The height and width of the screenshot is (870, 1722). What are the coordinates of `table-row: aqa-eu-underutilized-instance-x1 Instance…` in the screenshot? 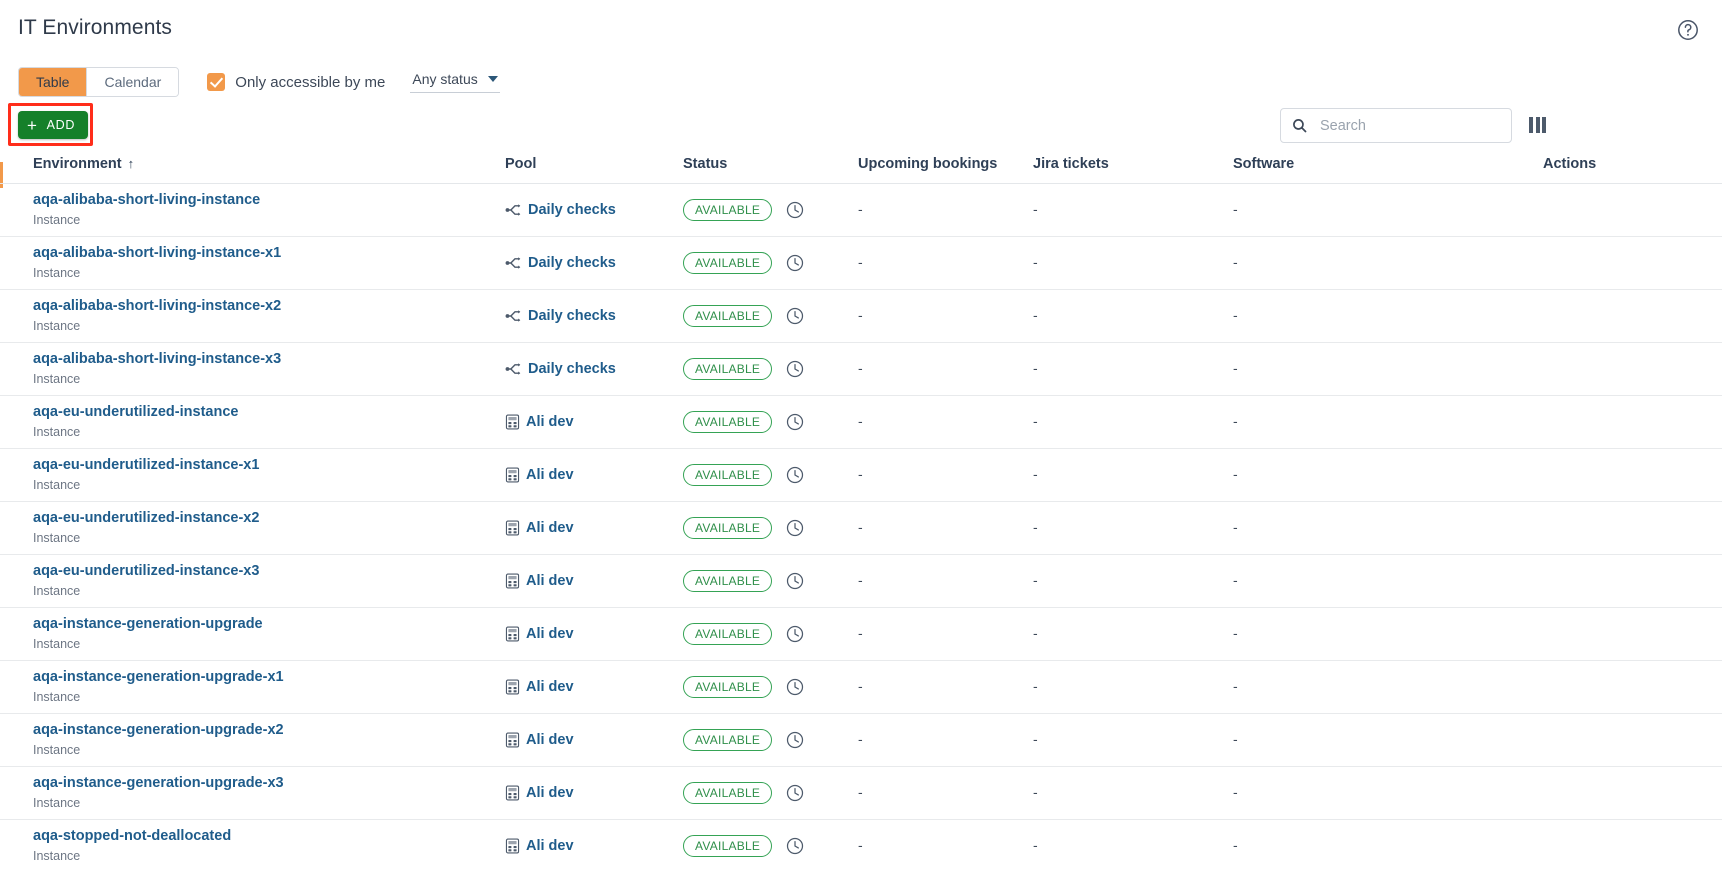 It's located at (861, 475).